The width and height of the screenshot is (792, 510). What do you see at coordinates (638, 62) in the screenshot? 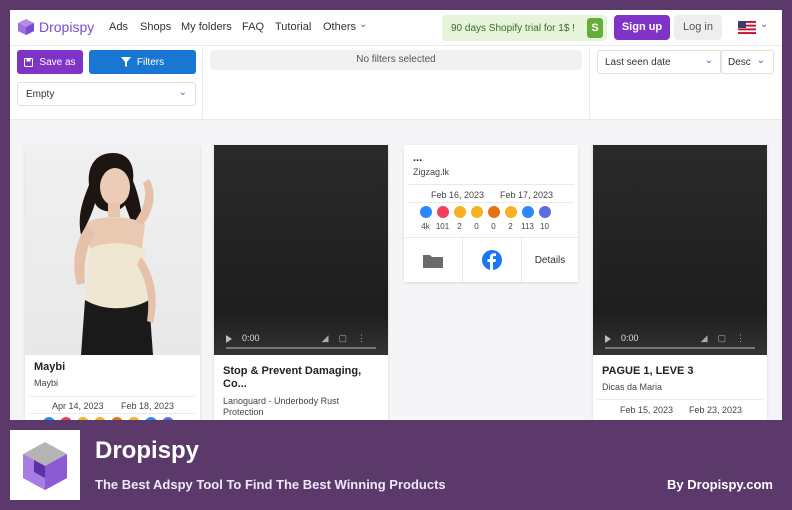
I see `sort-by-value: Last seen date` at bounding box center [638, 62].